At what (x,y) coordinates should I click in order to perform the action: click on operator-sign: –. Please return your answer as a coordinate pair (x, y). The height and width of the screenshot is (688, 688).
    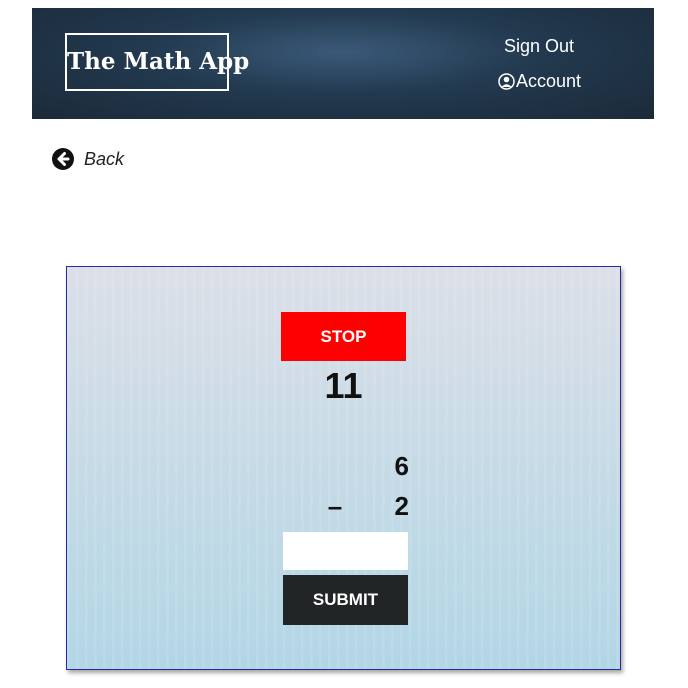
    Looking at the image, I should click on (335, 506).